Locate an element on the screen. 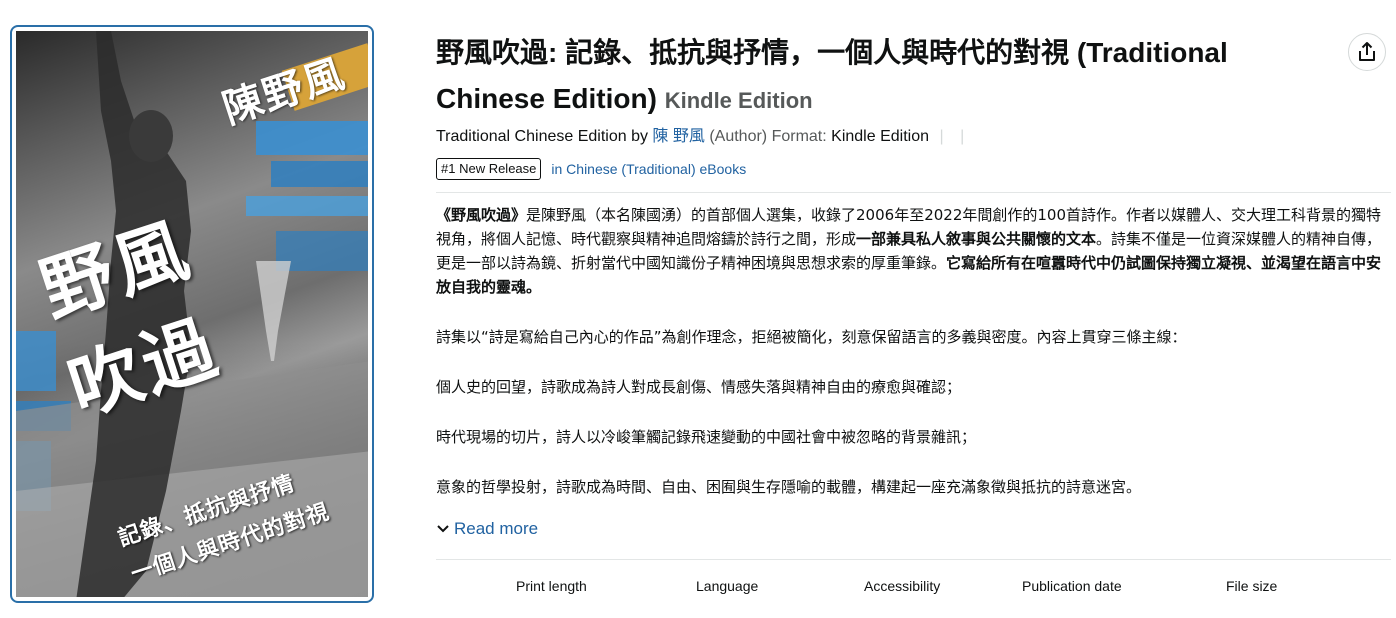 This screenshot has height=618, width=1396. description-paragraph: 個人史的回望，詩歌成為詩人對成長創傷、情感失落與精神自由的療愈與確認； is located at coordinates (699, 387).